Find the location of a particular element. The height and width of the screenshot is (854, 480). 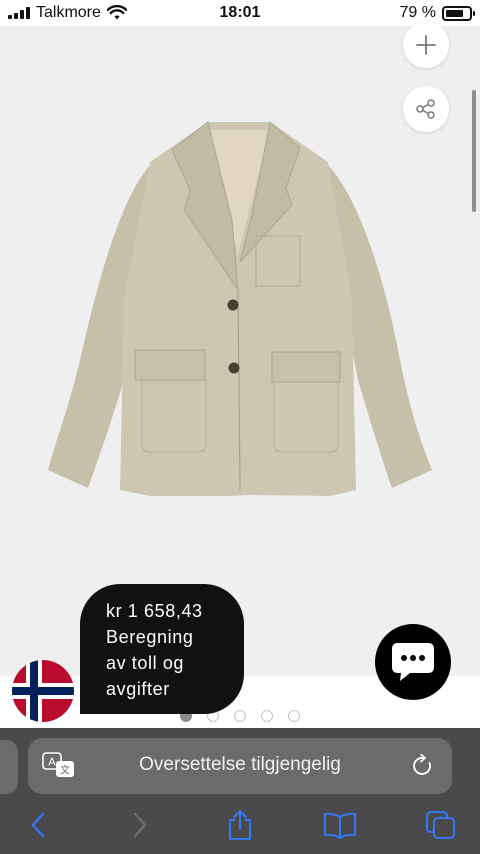

plus-icon is located at coordinates (426, 45).